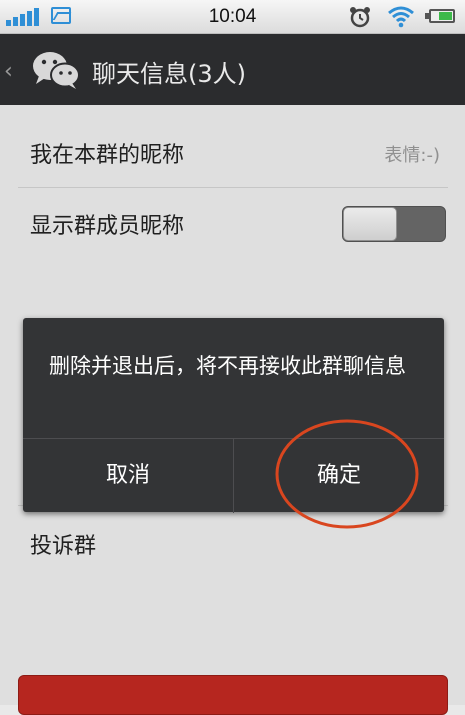 This screenshot has height=715, width=465. I want to click on status-bar: 10:04, so click(232, 17).